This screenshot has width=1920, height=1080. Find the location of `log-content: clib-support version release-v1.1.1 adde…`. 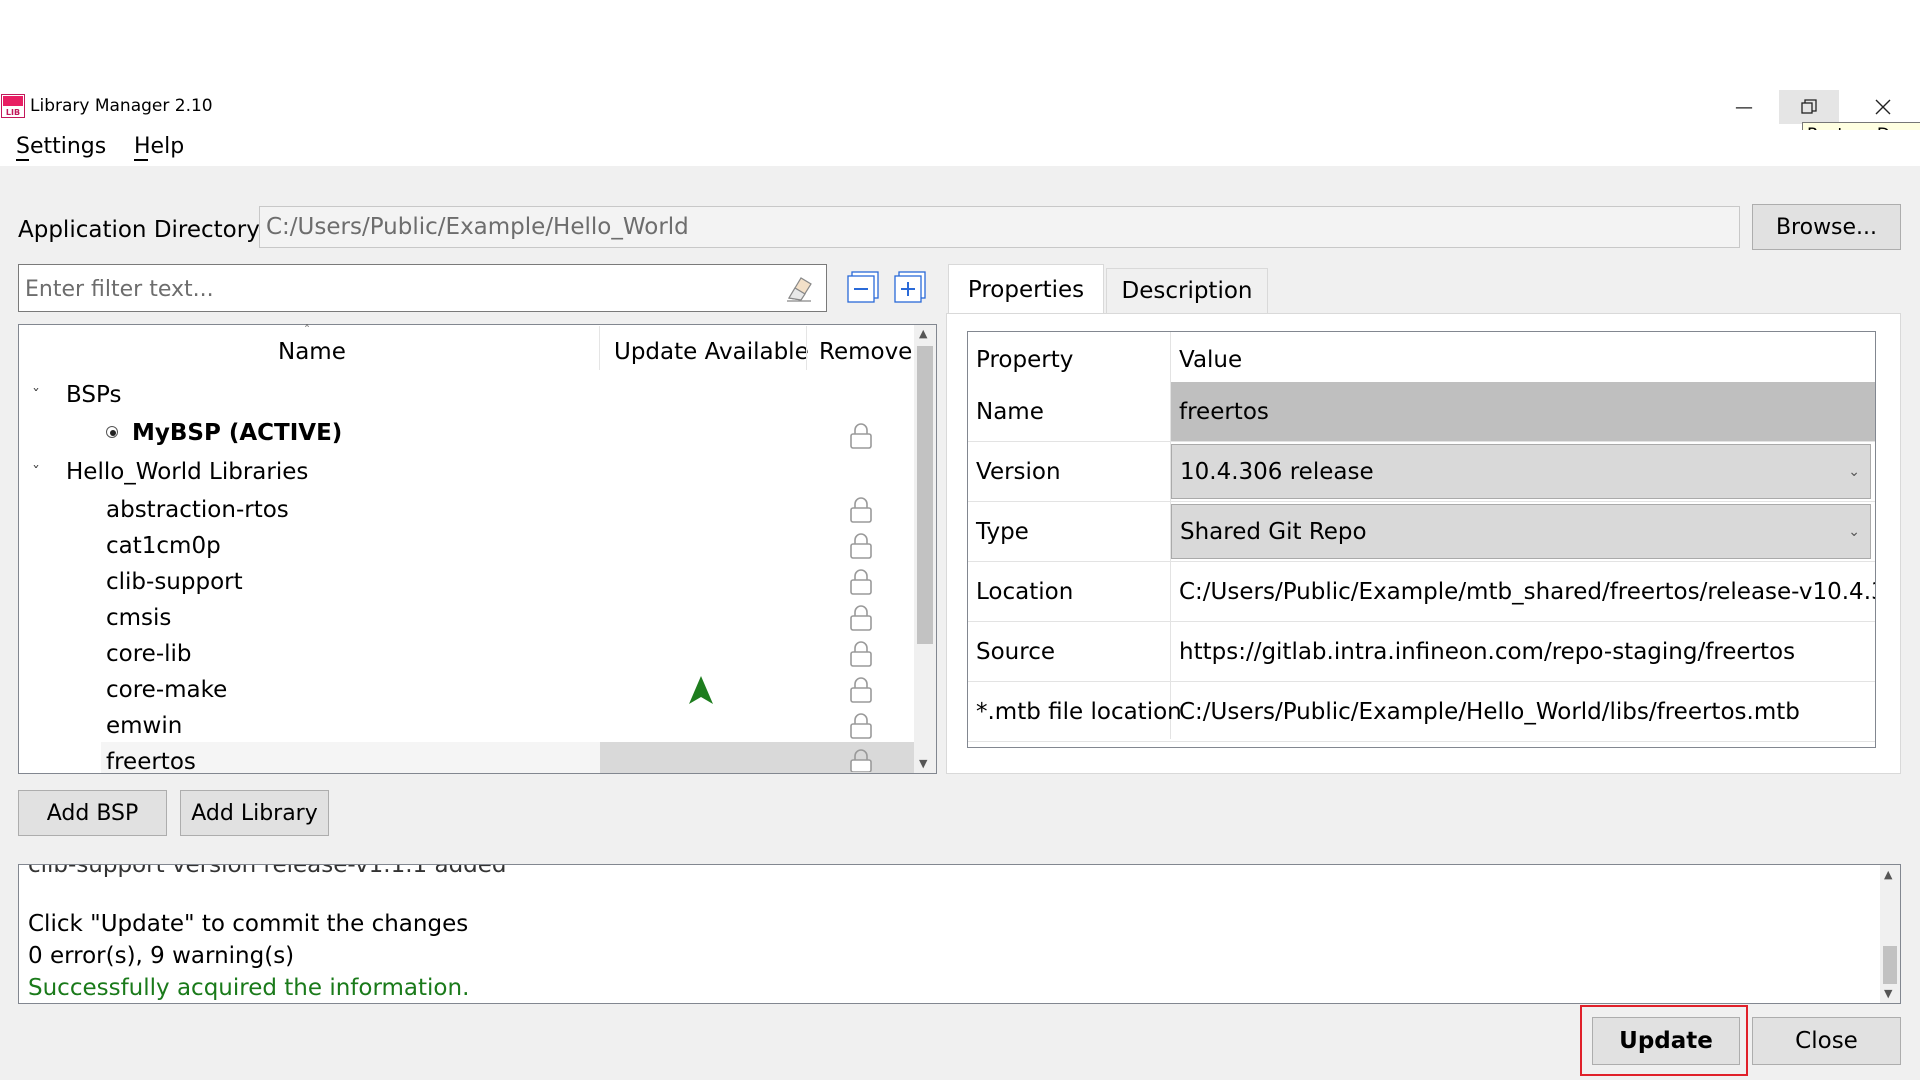

log-content: clib-support version release-v1.1.1 adde… is located at coordinates (949, 935).